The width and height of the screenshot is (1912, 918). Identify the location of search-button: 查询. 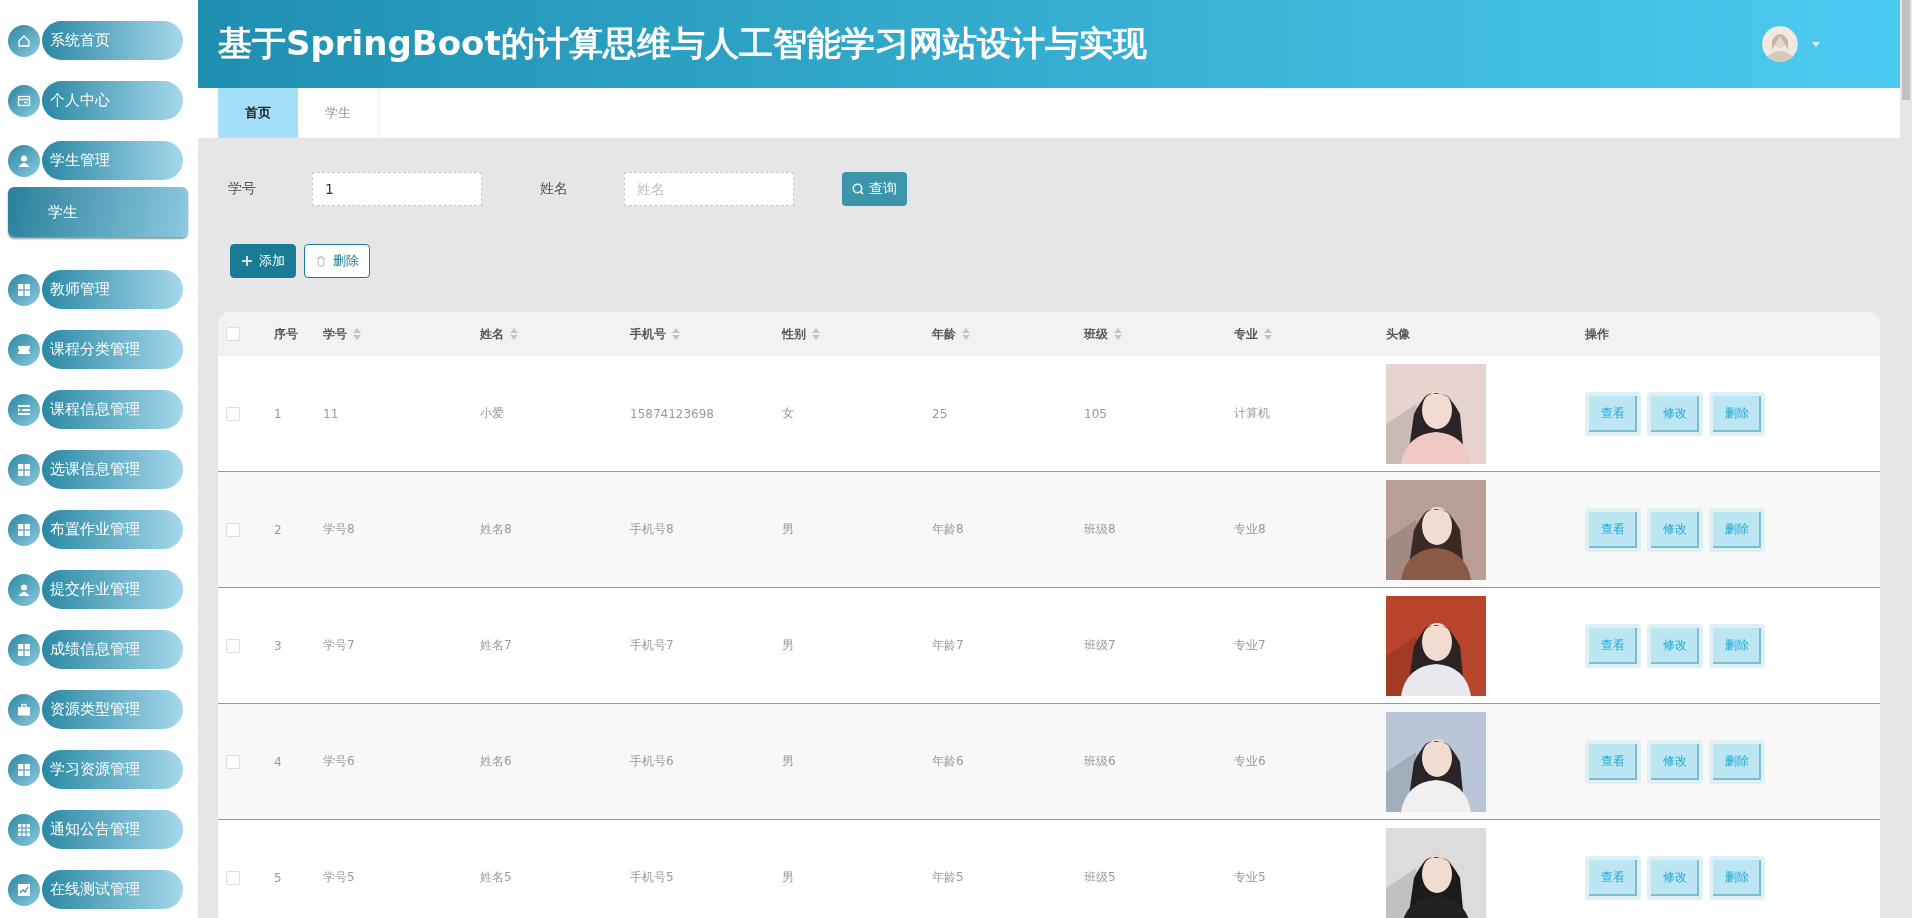
(874, 189).